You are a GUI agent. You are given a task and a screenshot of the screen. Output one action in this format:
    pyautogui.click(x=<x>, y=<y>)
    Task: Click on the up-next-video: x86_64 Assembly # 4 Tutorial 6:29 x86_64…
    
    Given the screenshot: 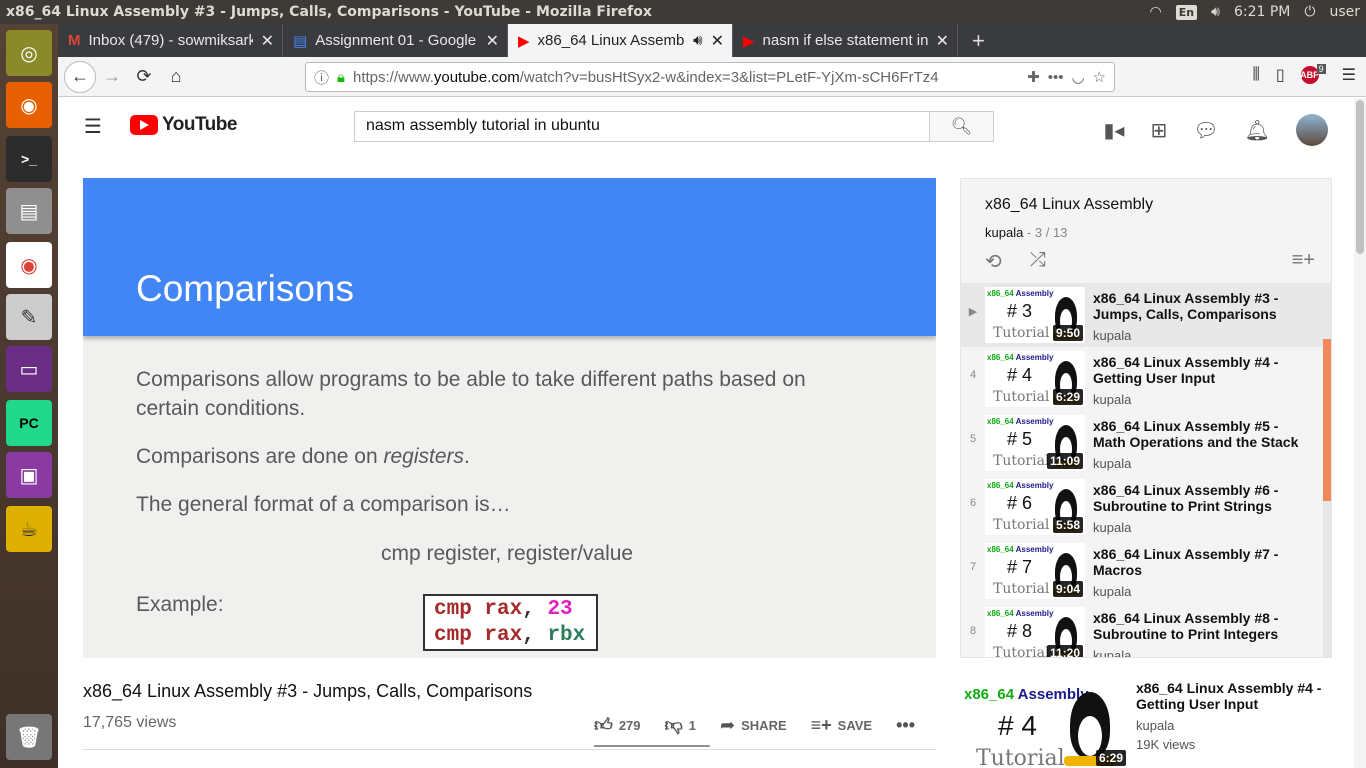 What is the action you would take?
    pyautogui.click(x=1146, y=723)
    